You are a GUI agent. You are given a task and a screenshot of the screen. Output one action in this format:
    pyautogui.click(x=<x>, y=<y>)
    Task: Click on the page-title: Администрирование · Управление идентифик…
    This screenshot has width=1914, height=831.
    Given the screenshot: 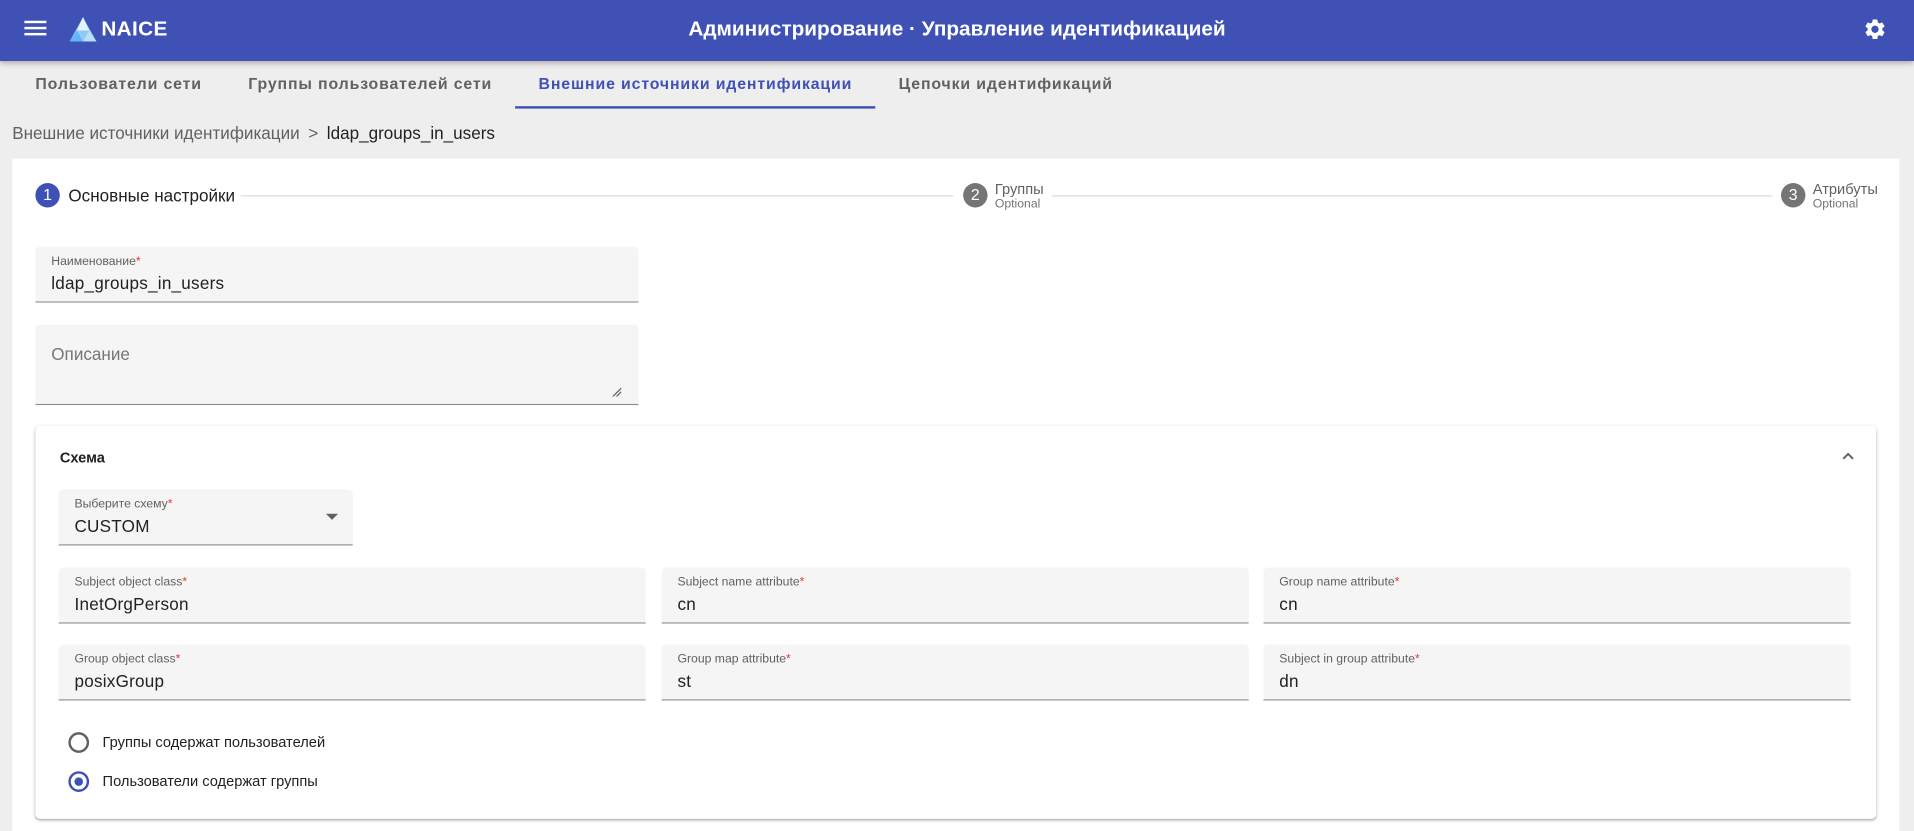 What is the action you would take?
    pyautogui.click(x=957, y=29)
    